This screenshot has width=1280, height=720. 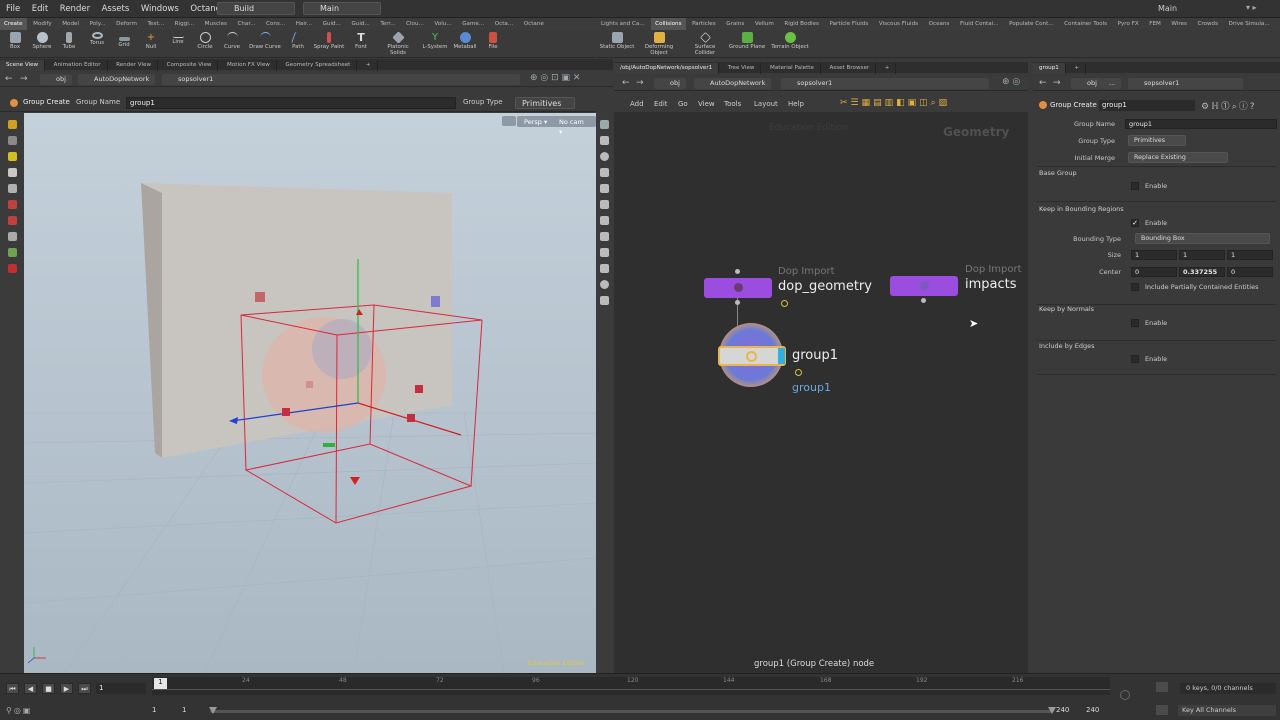 I want to click on primitives-icon, so click(x=604, y=252).